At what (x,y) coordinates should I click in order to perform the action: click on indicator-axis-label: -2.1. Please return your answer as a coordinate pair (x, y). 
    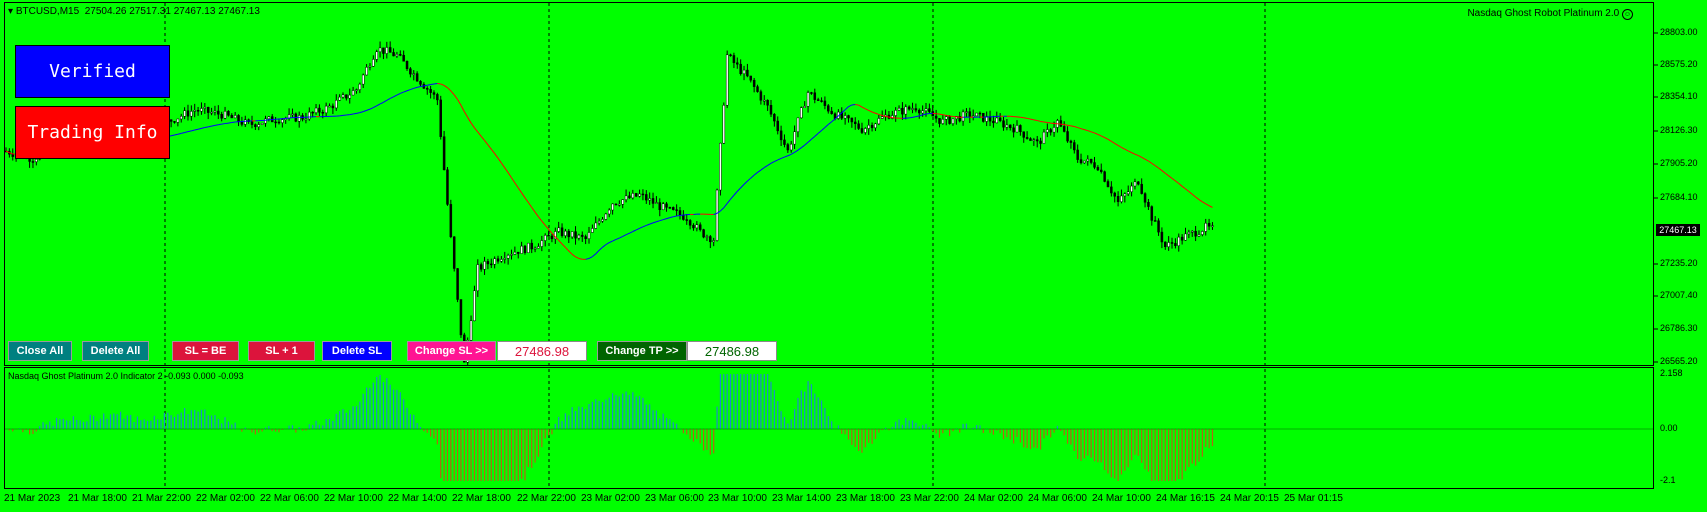
    Looking at the image, I should click on (1668, 480).